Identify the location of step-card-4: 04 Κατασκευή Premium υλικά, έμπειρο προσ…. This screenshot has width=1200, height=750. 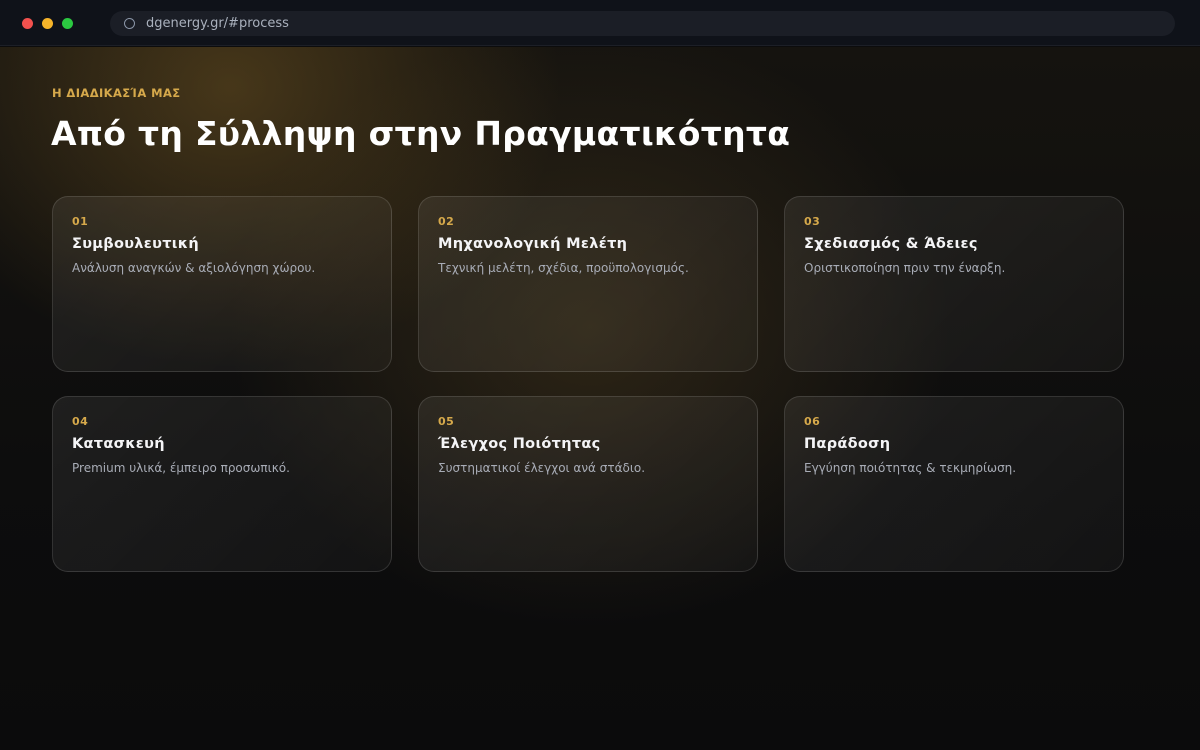
(222, 484).